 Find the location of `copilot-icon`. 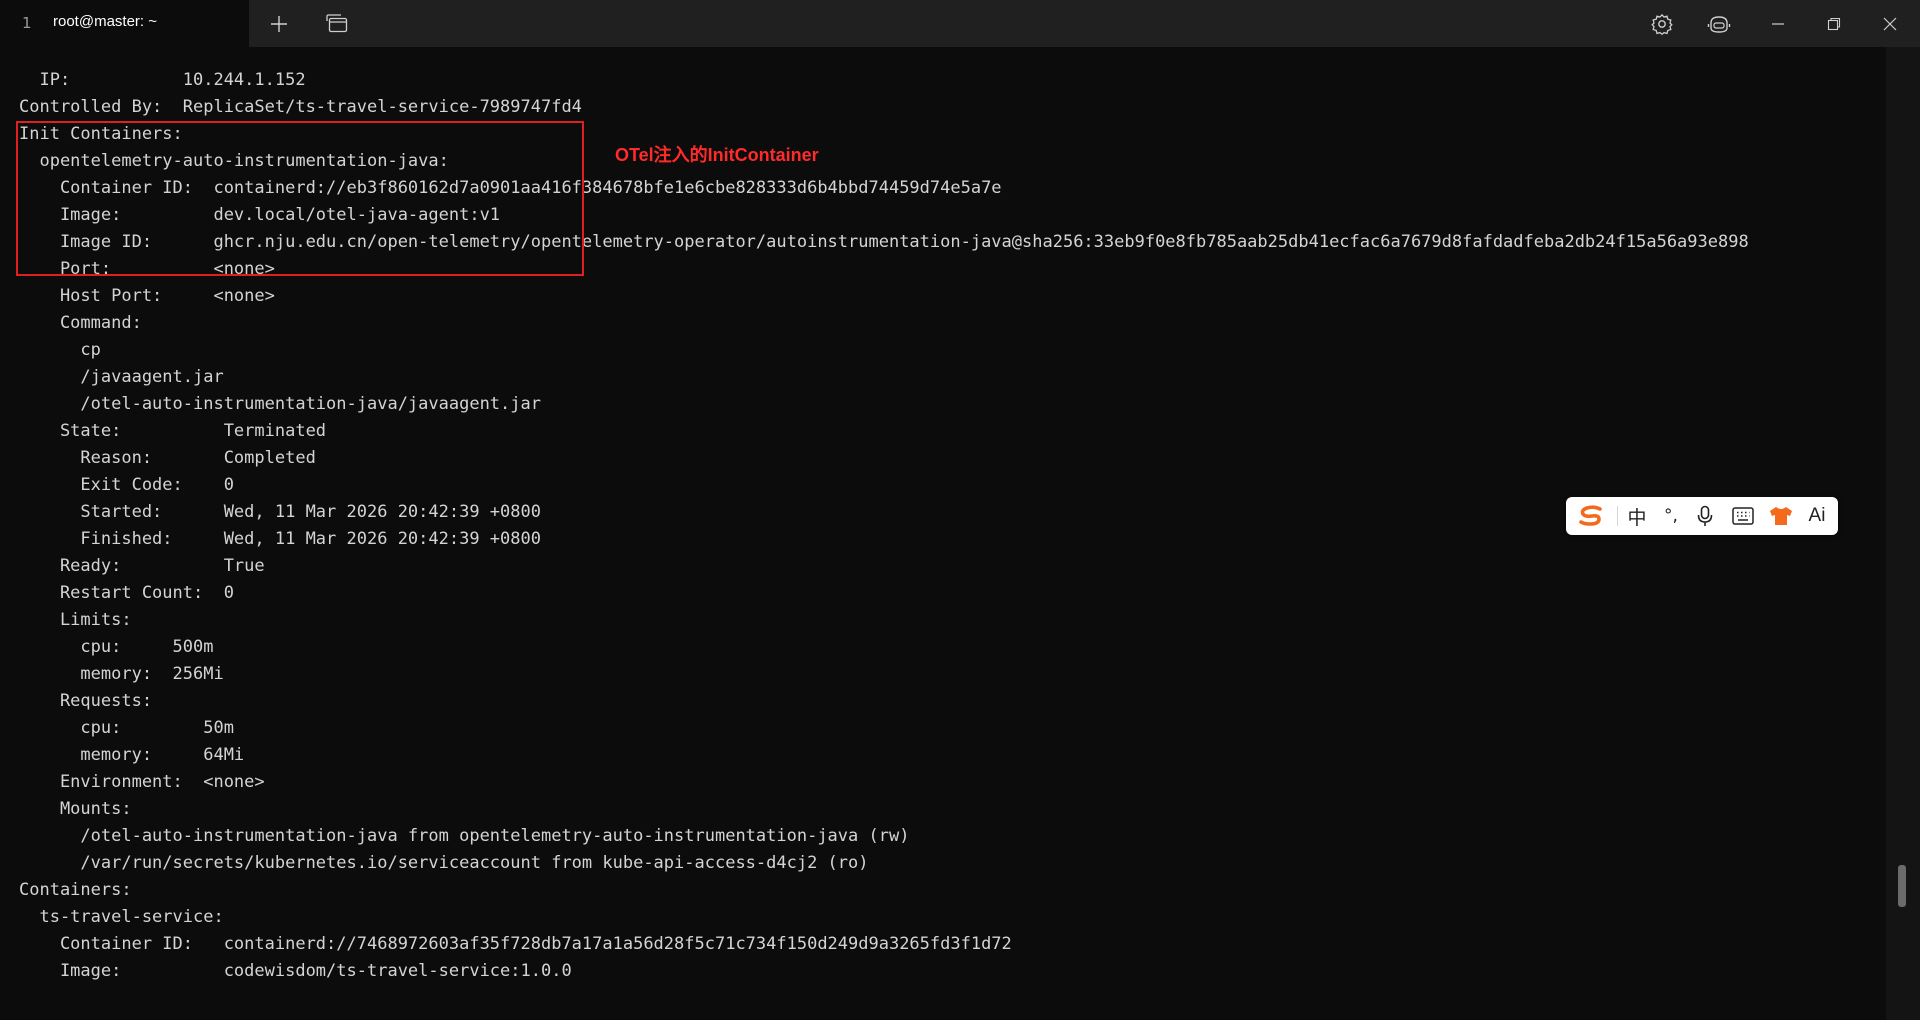

copilot-icon is located at coordinates (1719, 24).